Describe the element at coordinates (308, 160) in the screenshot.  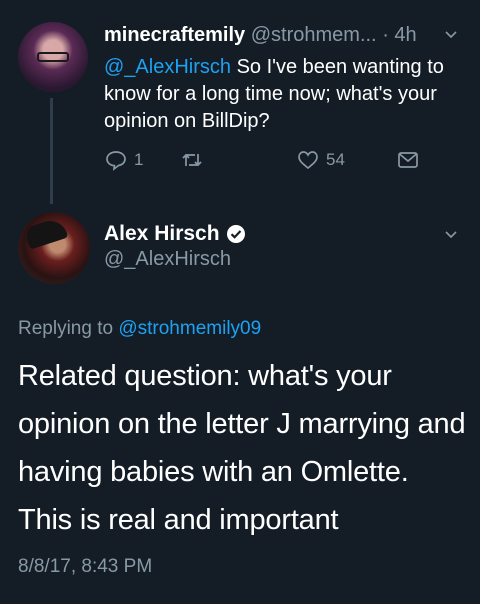
I see `like-icon` at that location.